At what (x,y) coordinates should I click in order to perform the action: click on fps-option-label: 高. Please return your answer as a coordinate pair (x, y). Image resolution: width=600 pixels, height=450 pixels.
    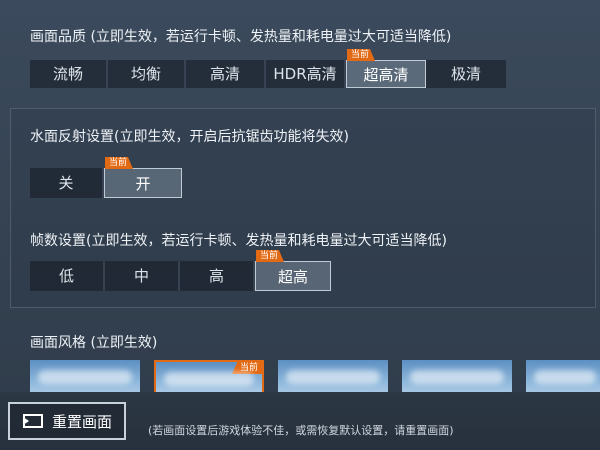
    Looking at the image, I should click on (216, 276).